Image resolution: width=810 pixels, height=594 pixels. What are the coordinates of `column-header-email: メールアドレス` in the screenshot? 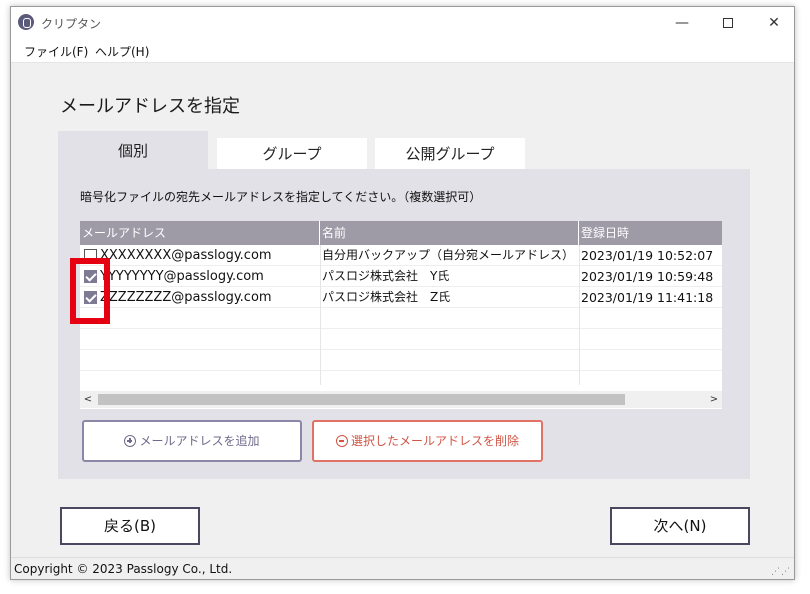 It's located at (200, 233).